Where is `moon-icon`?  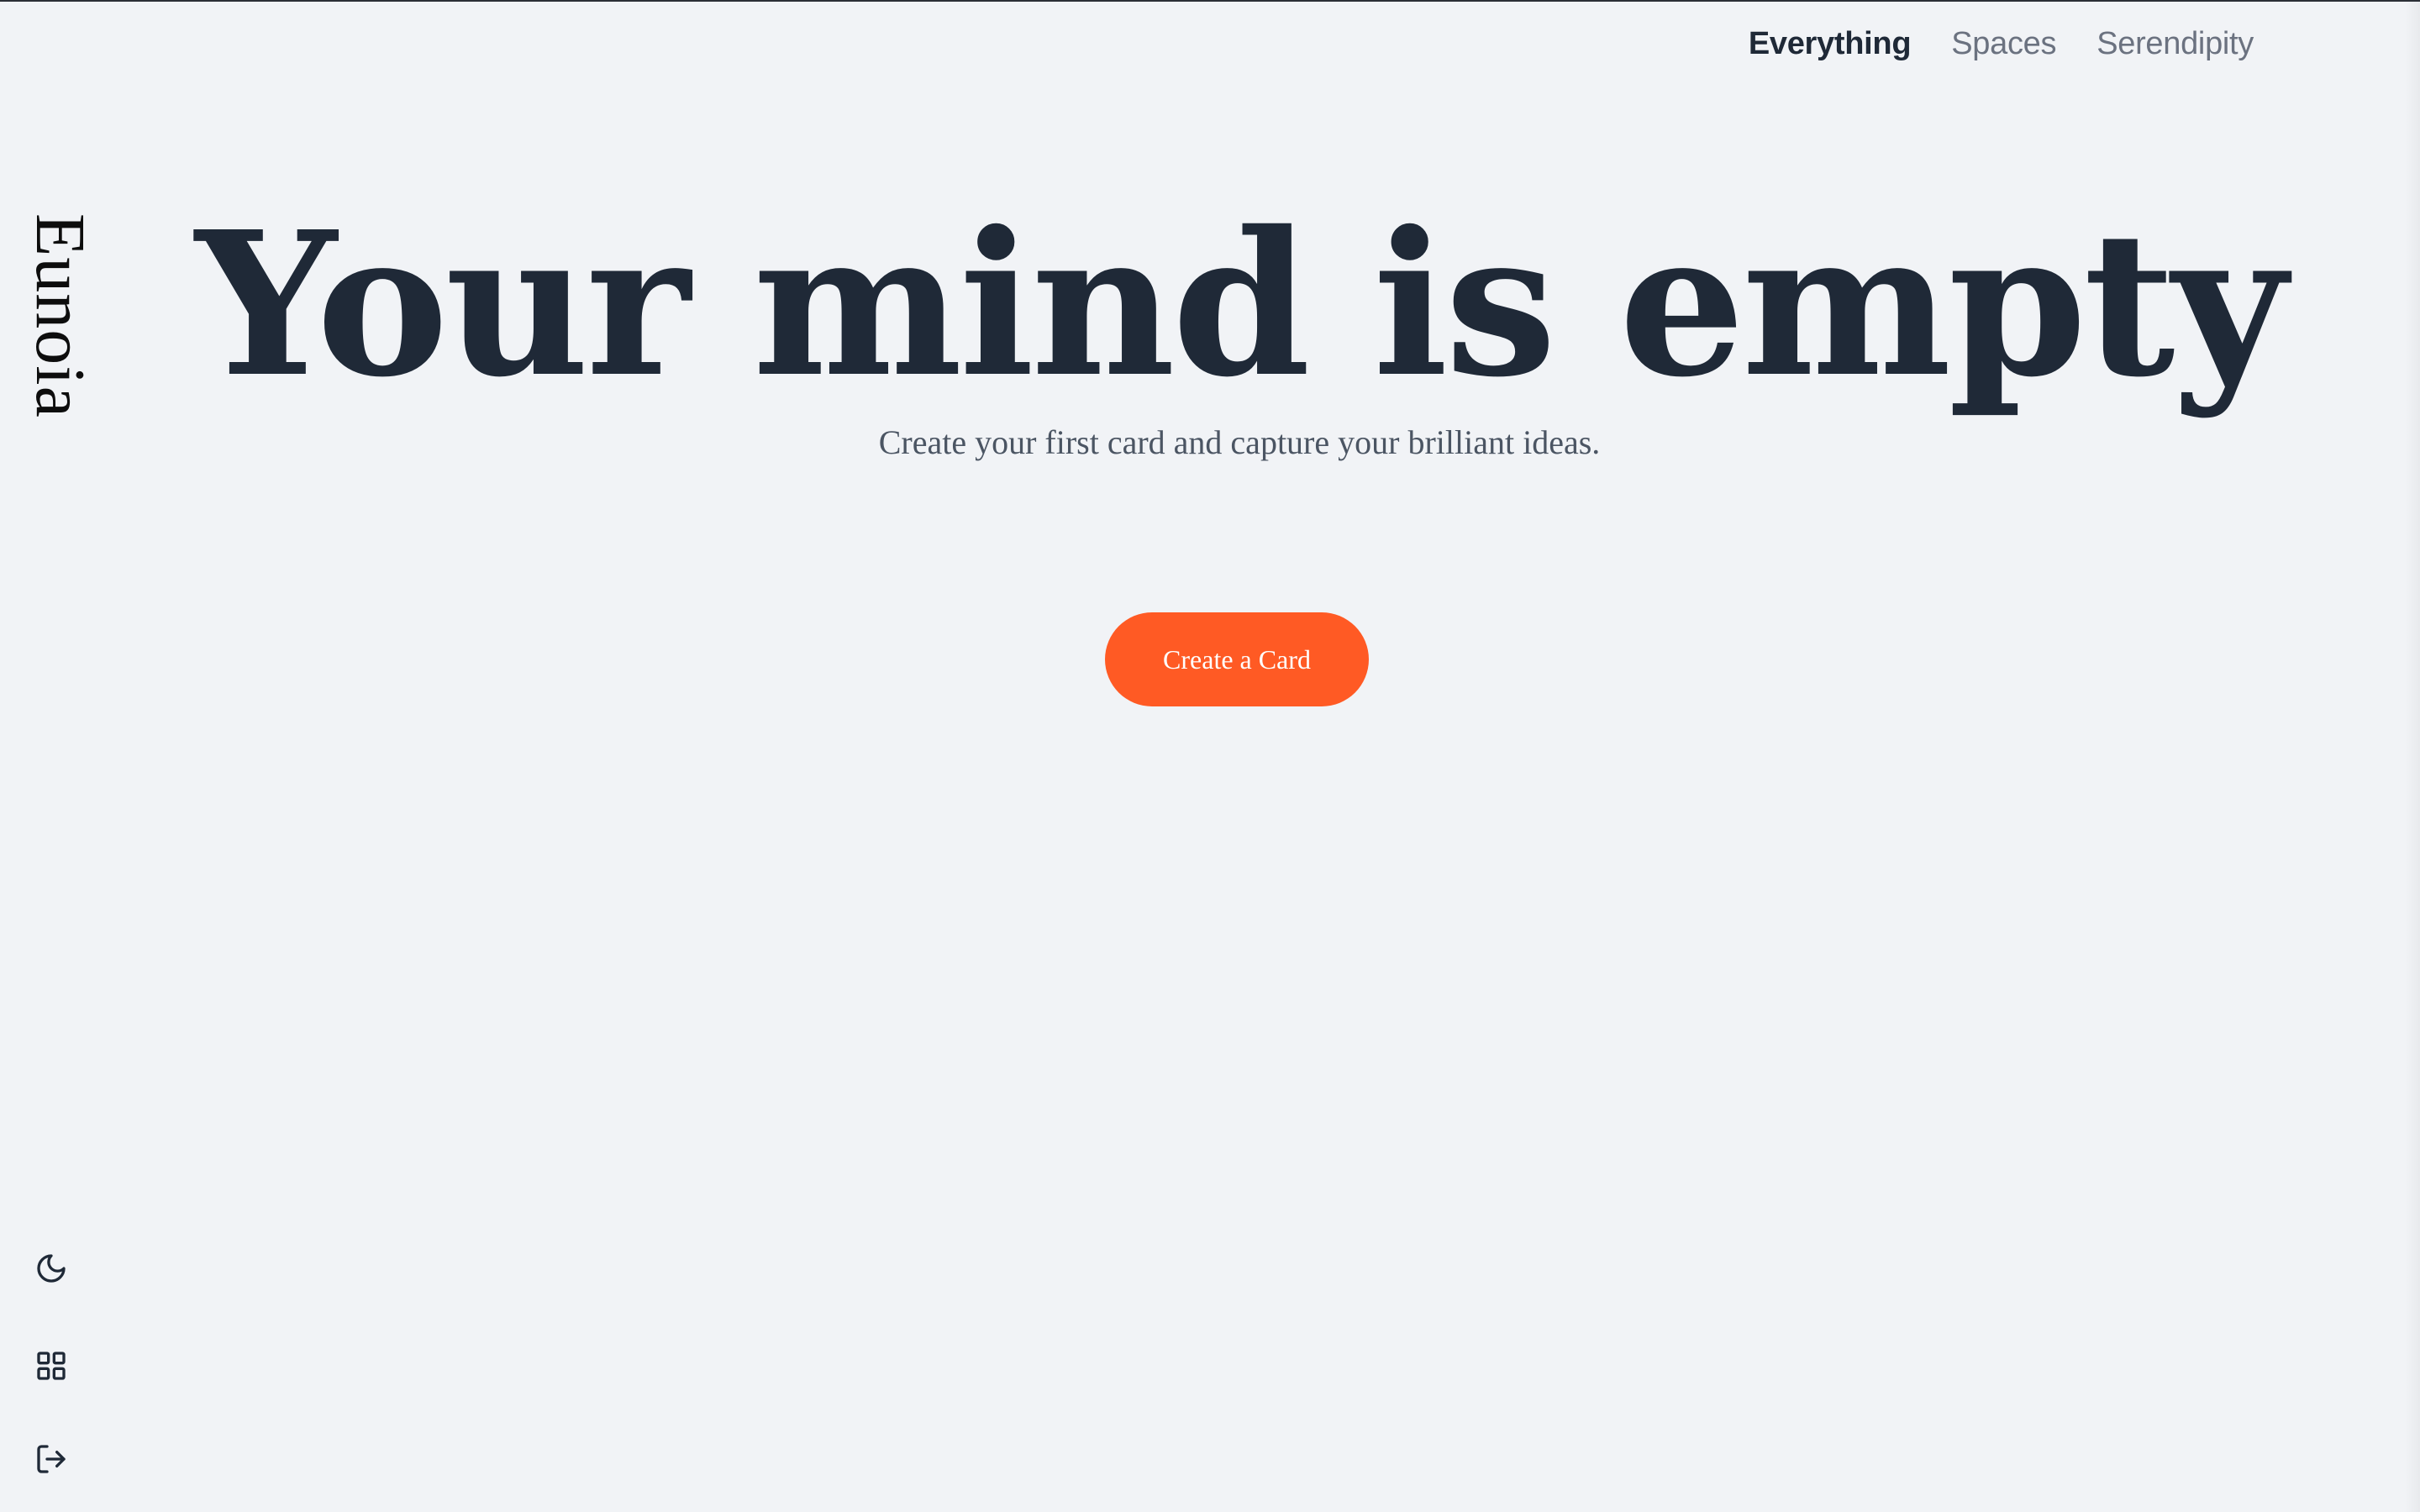
moon-icon is located at coordinates (52, 1268).